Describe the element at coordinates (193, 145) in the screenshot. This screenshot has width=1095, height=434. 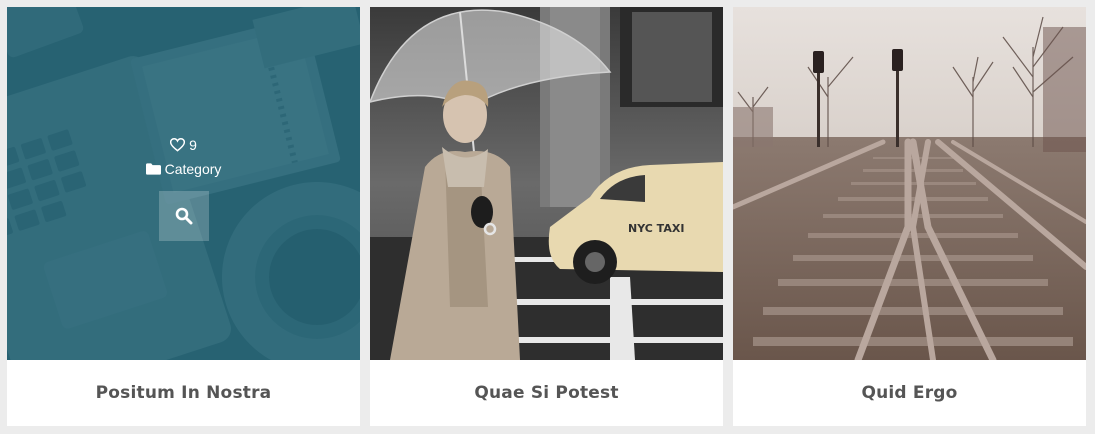
I see `like-count-value: 9` at that location.